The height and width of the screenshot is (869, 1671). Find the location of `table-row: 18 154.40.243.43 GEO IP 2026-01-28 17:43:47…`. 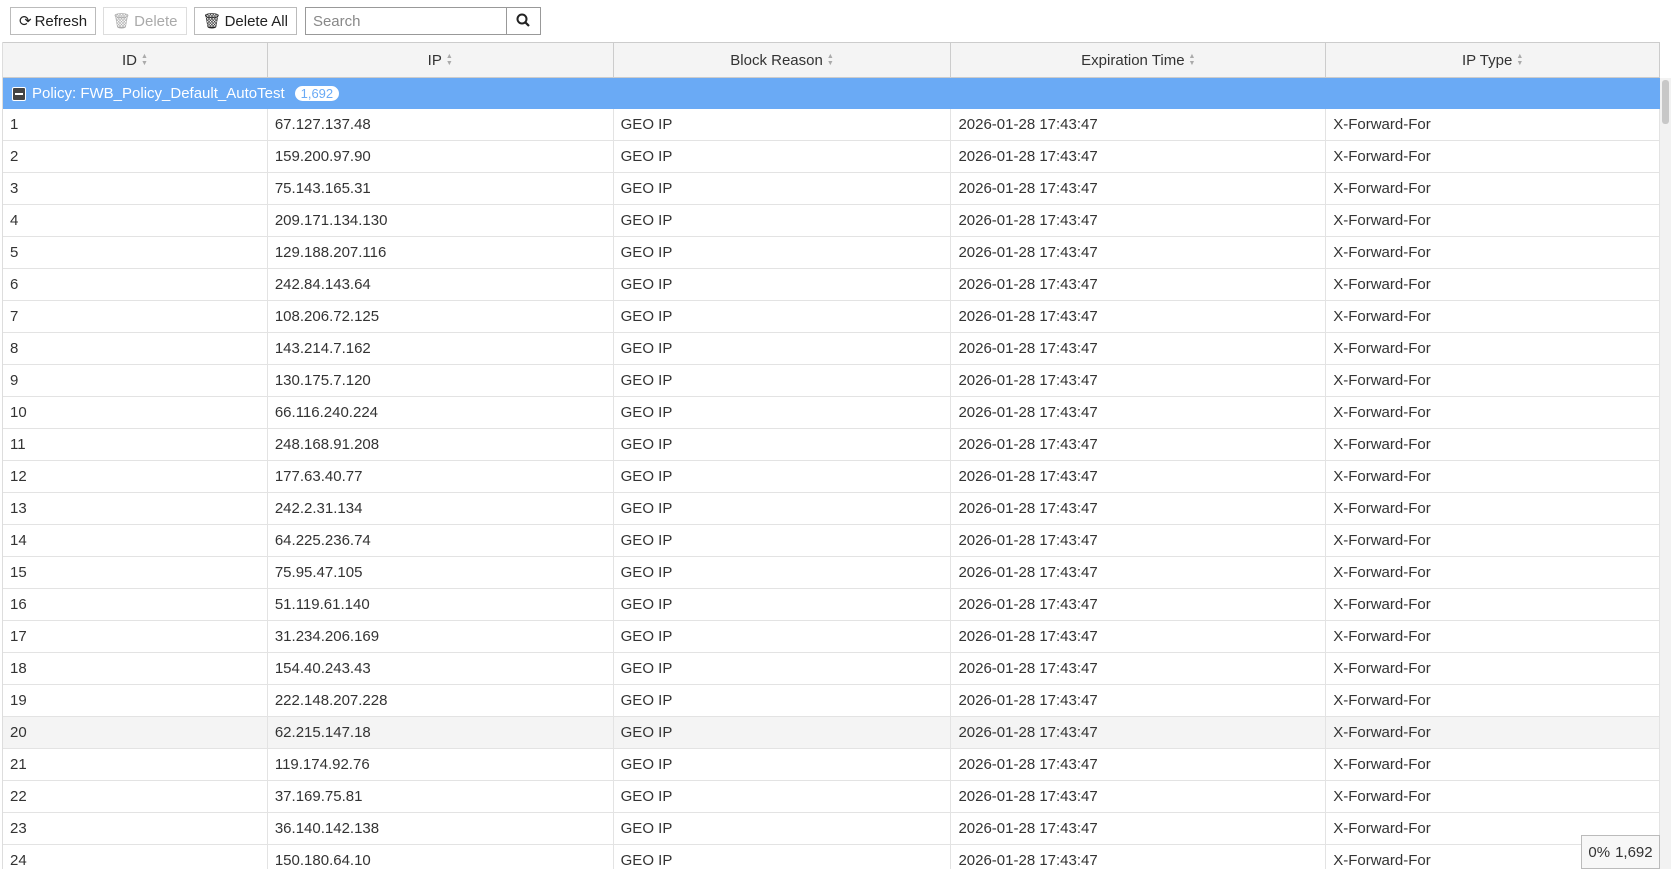

table-row: 18 154.40.243.43 GEO IP 2026-01-28 17:43:47… is located at coordinates (831, 669).